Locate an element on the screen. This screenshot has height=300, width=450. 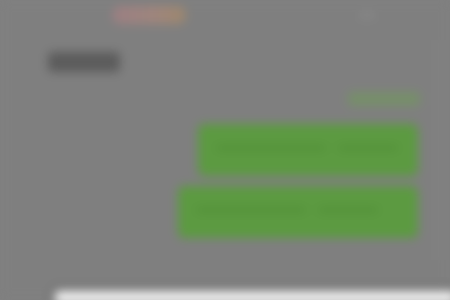
message-input is located at coordinates (251, 294).